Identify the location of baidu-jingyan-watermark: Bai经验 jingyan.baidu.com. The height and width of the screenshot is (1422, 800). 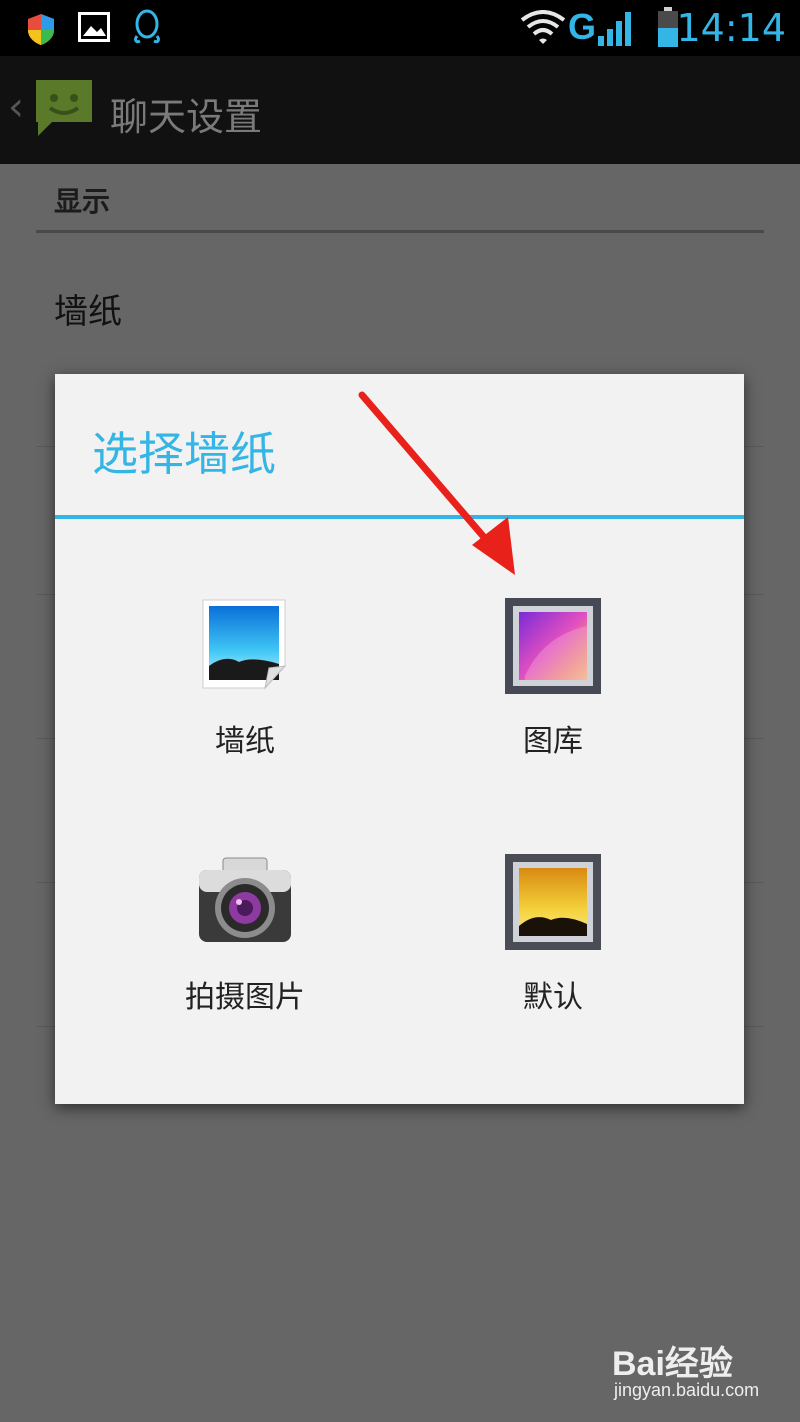
(702, 1371).